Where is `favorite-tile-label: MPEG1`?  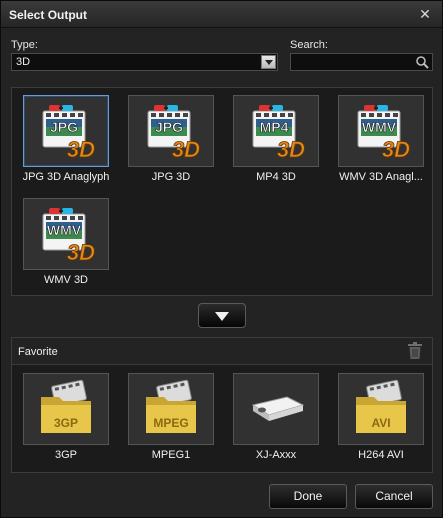 favorite-tile-label: MPEG1 is located at coordinates (171, 455).